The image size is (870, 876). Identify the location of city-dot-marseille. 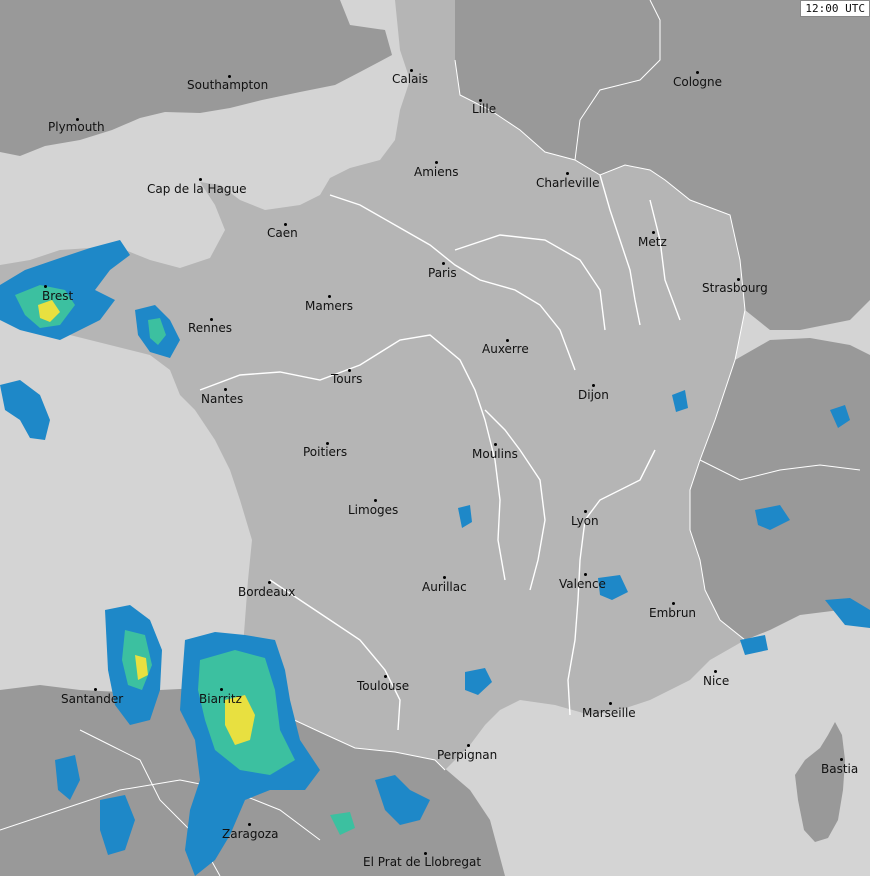
(610, 703).